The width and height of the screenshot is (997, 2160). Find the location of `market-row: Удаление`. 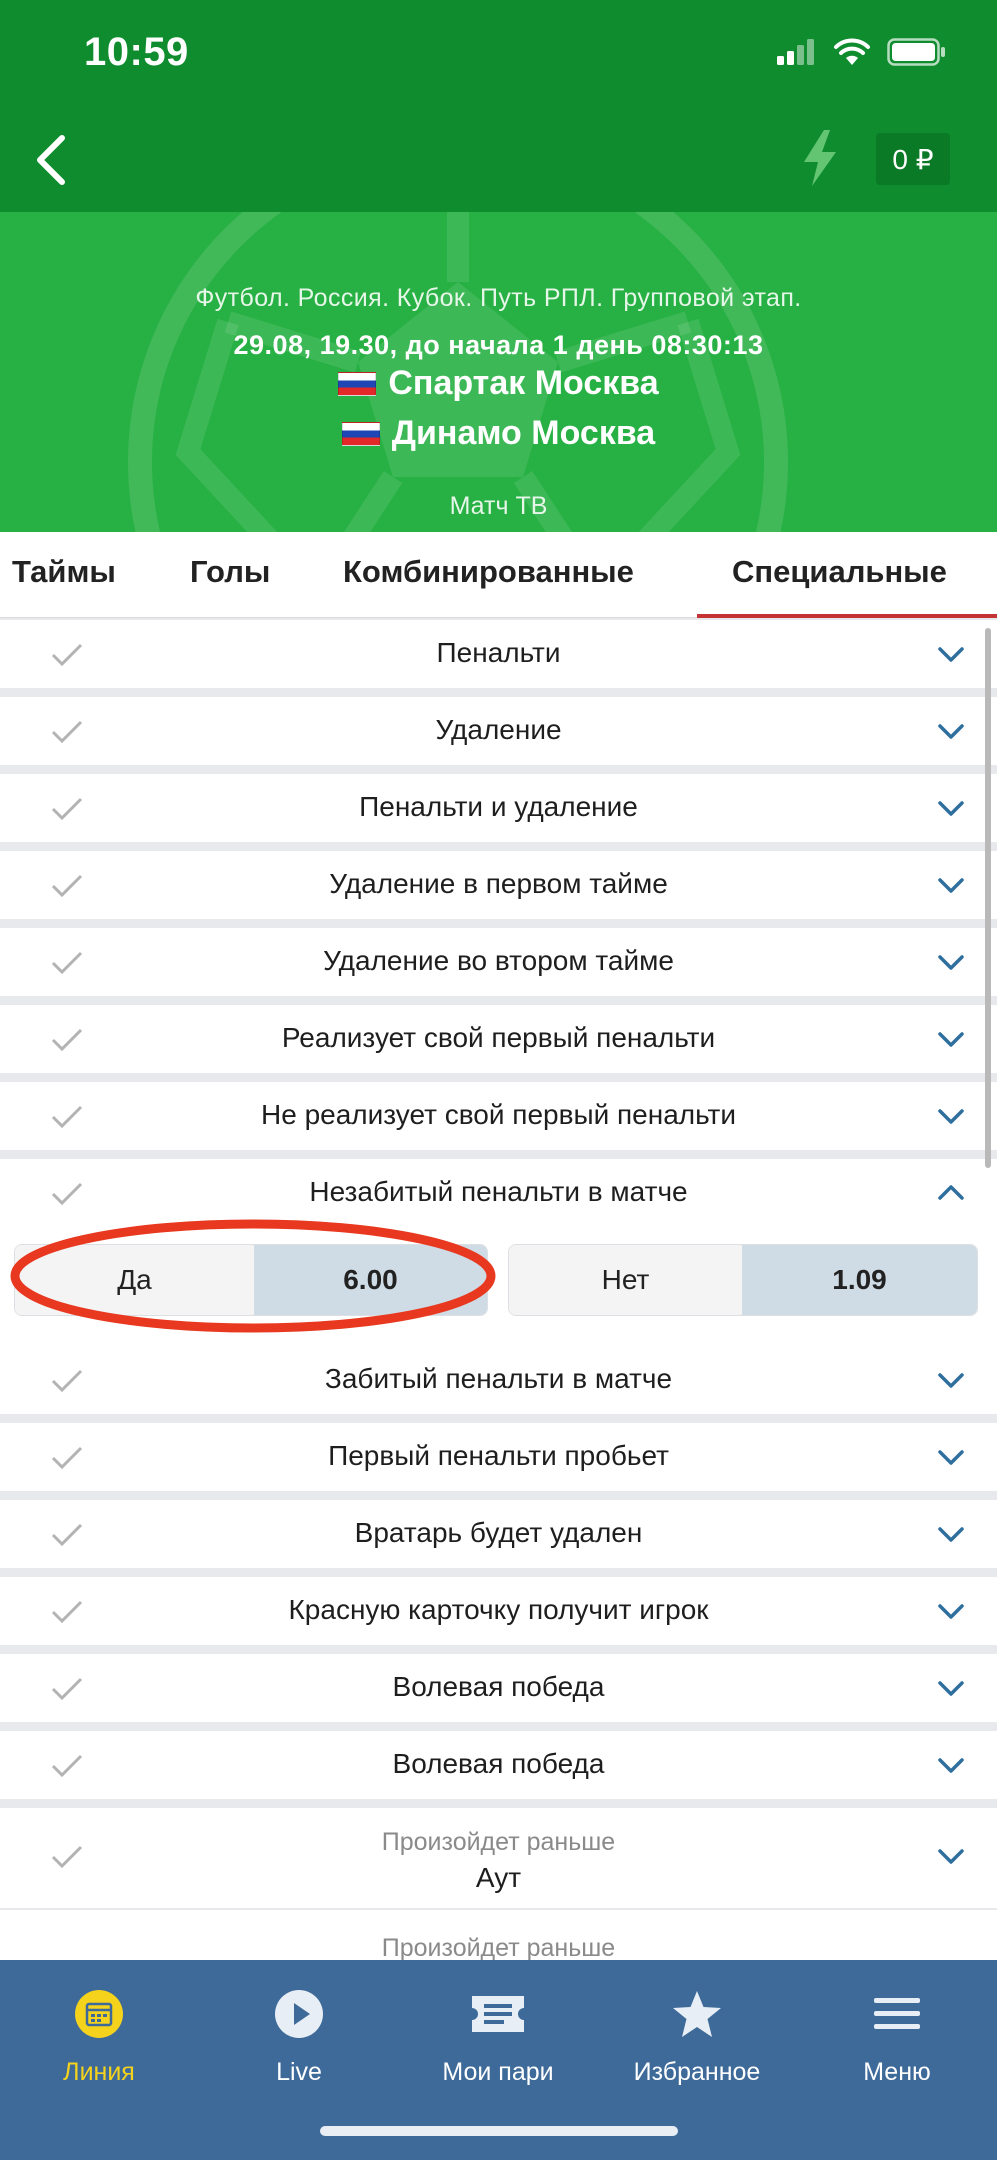

market-row: Удаление is located at coordinates (498, 731).